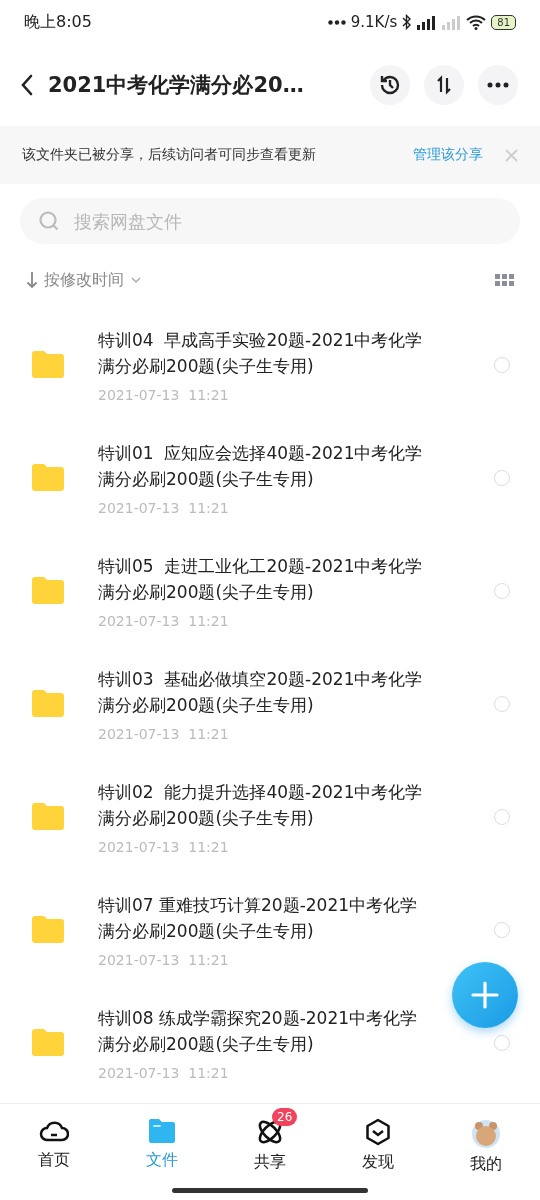  What do you see at coordinates (265, 1030) in the screenshot?
I see `folder-name: 特训08 练成学霸探究20题-2021中考化学满分必刷200题(尖子生专用)` at bounding box center [265, 1030].